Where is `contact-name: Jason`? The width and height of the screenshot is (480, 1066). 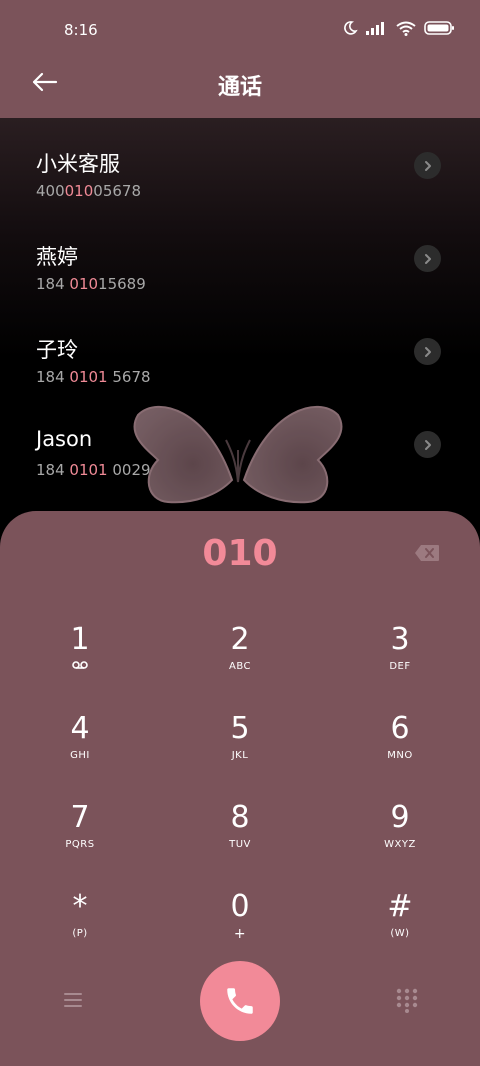 contact-name: Jason is located at coordinates (64, 439).